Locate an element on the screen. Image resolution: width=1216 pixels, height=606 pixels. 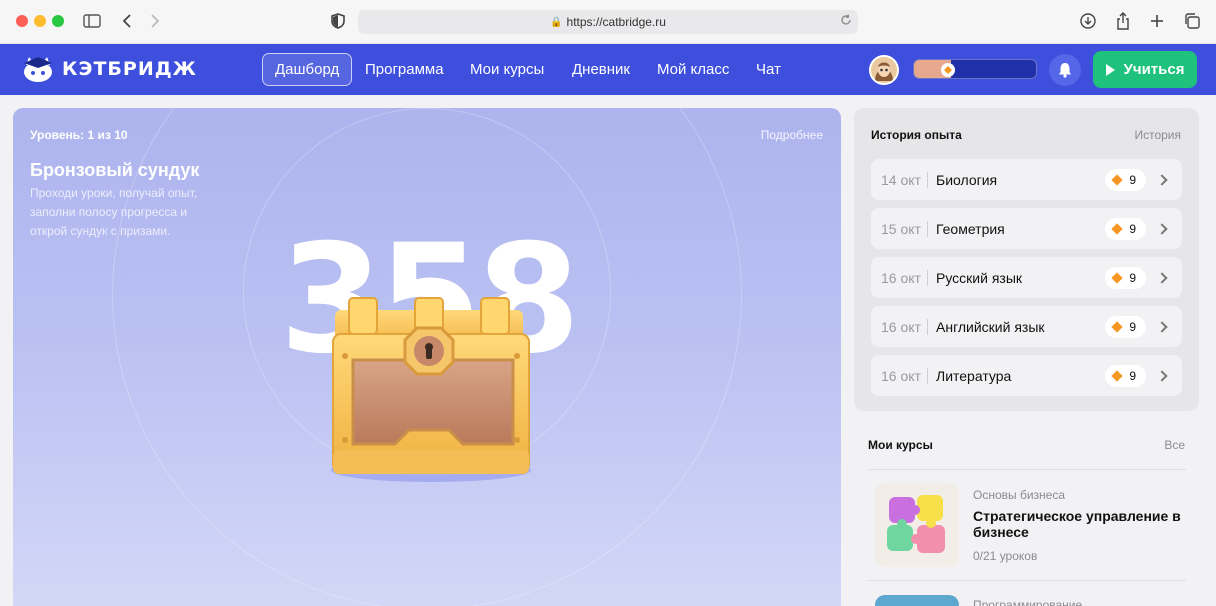
back-icon is located at coordinates (127, 21).